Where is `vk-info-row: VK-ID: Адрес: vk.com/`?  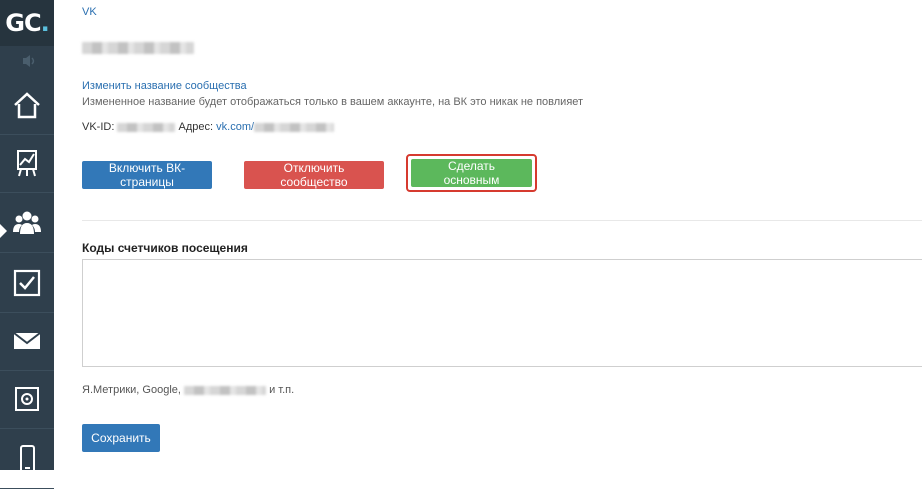
vk-info-row: VK-ID: Адрес: vk.com/ is located at coordinates (208, 127).